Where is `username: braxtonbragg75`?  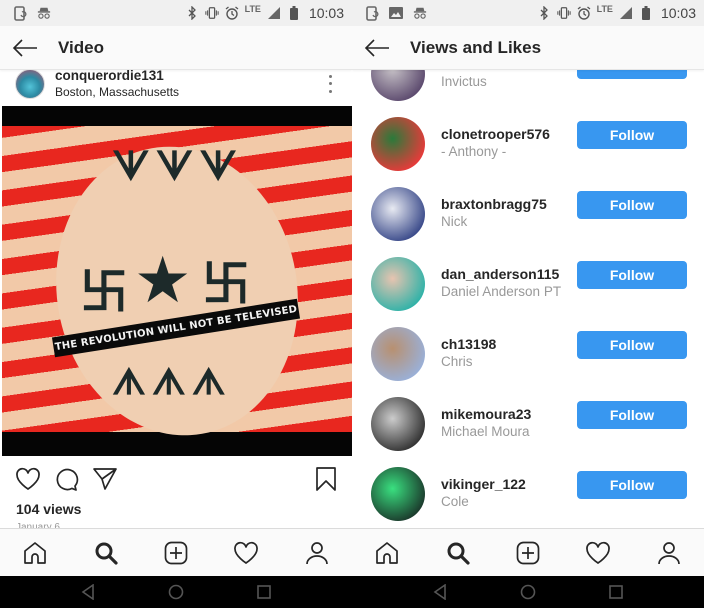 username: braxtonbragg75 is located at coordinates (494, 204).